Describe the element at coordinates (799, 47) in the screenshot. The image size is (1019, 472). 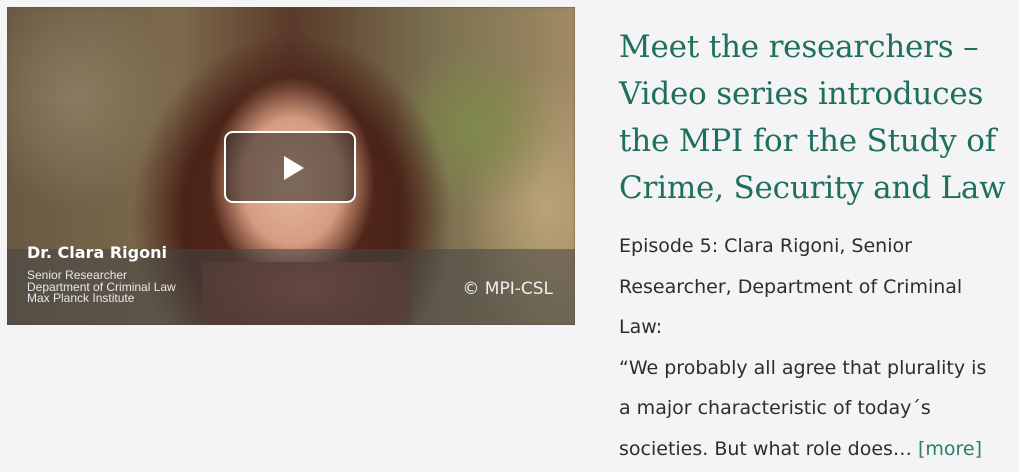
I see `headline-line: Meet the researchers –` at that location.